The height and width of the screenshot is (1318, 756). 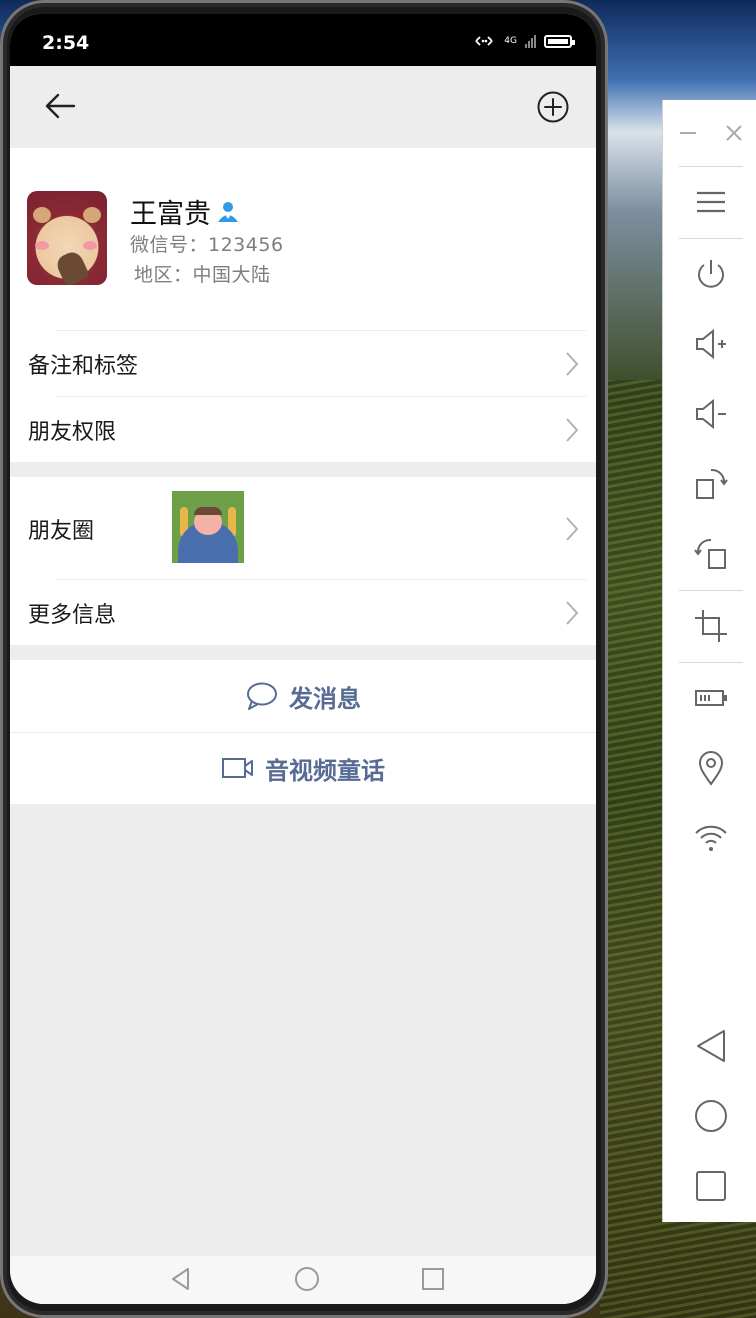 I want to click on moments-thumbnail, so click(x=208, y=527).